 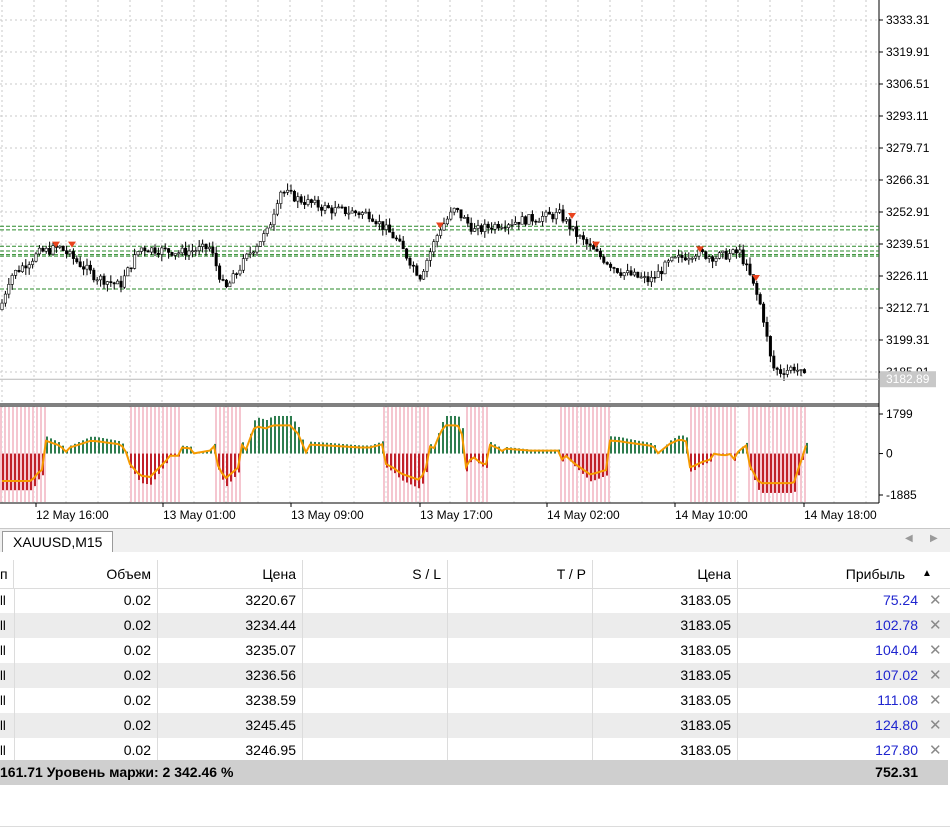 I want to click on header-sl: S / L, so click(x=375, y=574).